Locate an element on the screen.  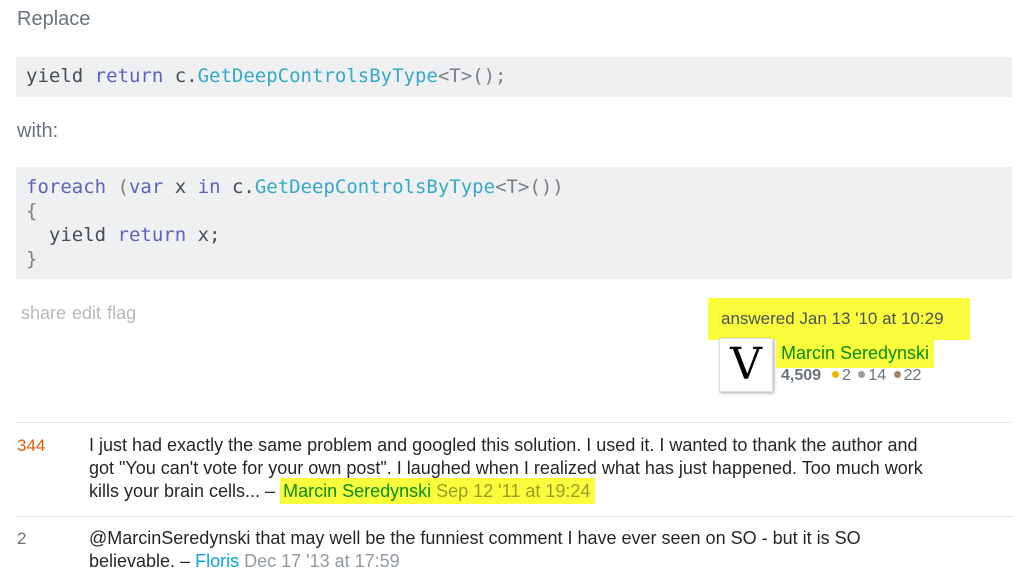
avatar-letter: V is located at coordinates (746, 364).